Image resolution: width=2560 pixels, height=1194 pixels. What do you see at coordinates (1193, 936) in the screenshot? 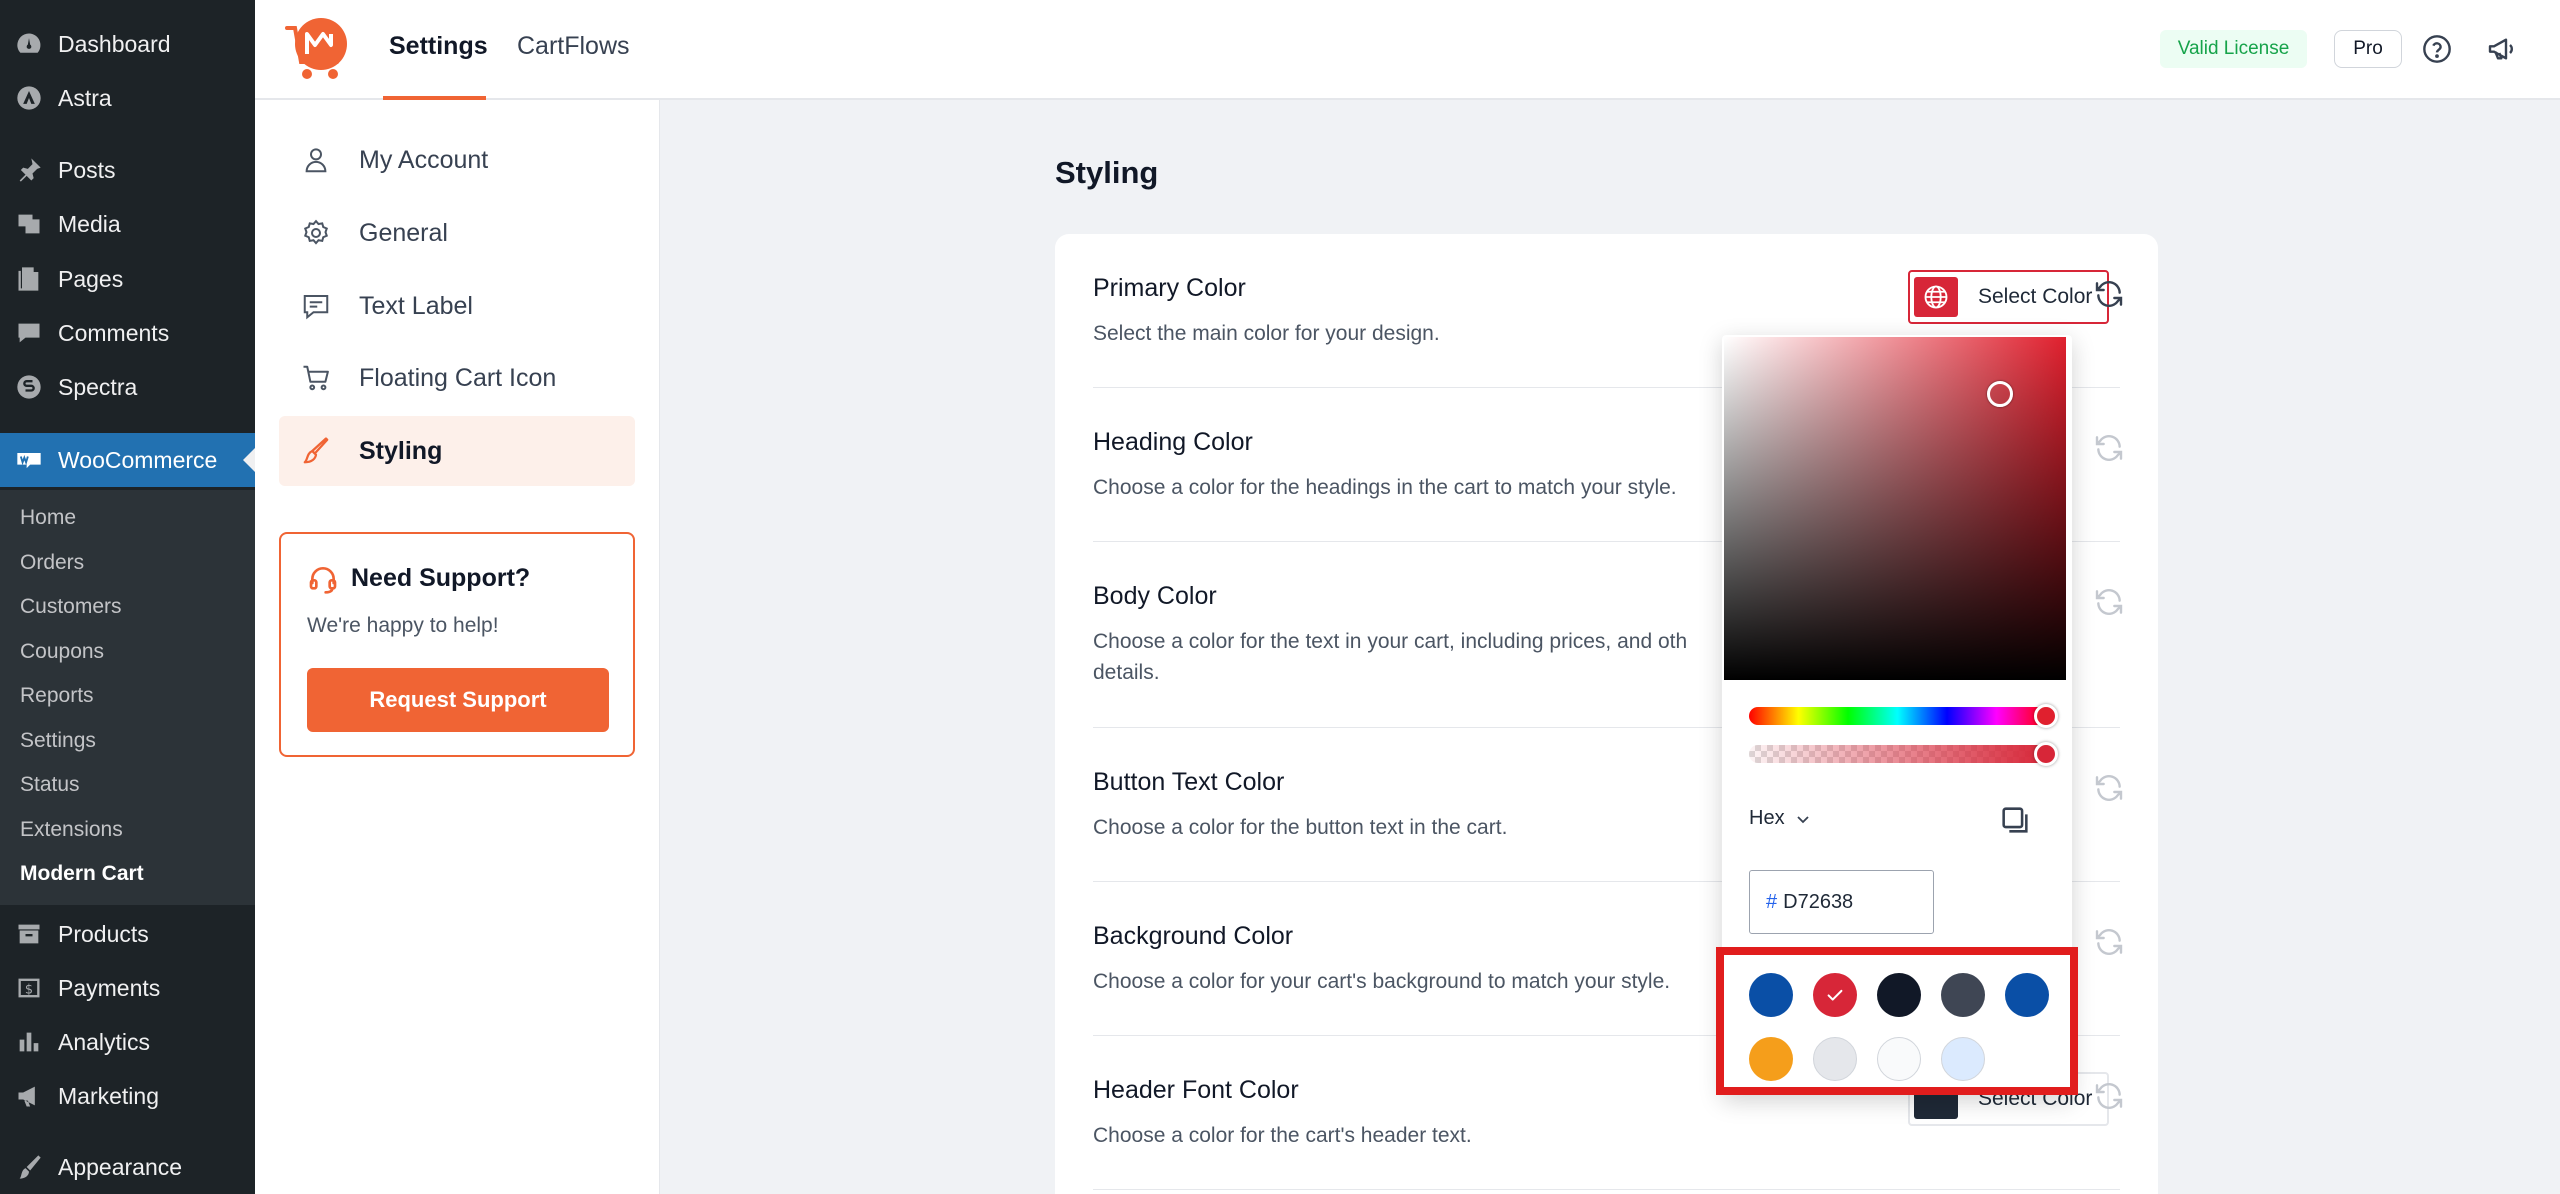
I see `row-title: Background Color` at bounding box center [1193, 936].